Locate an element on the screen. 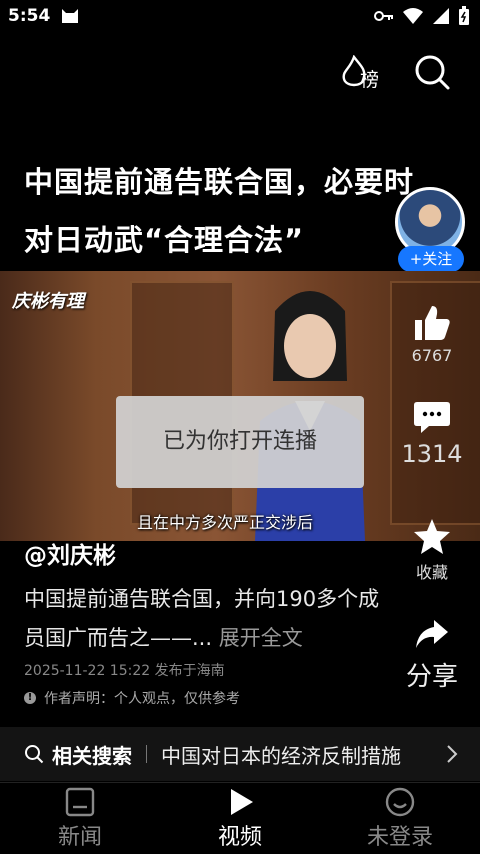 Image resolution: width=480 pixels, height=854 pixels. nav-news-label: 新闻 is located at coordinates (79, 837).